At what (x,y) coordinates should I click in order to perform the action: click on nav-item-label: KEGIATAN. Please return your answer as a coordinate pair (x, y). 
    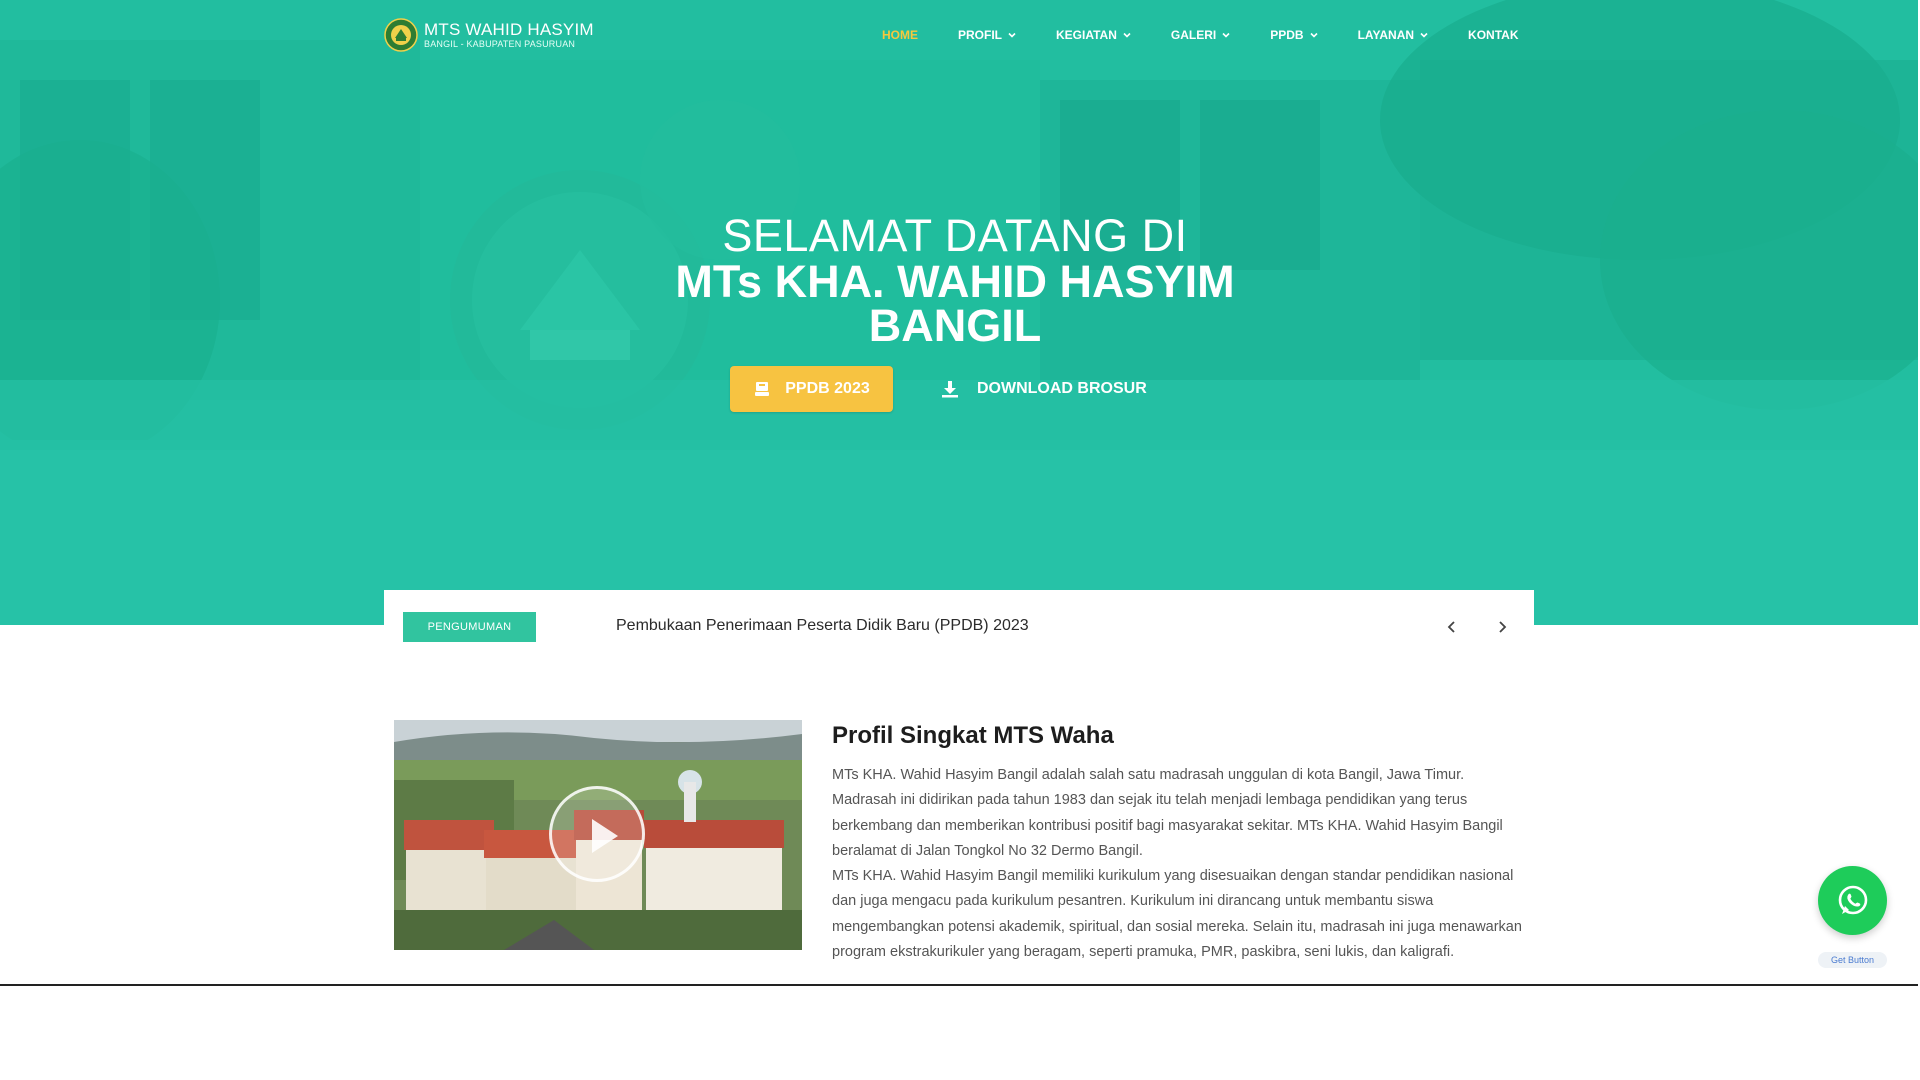
    Looking at the image, I should click on (1086, 35).